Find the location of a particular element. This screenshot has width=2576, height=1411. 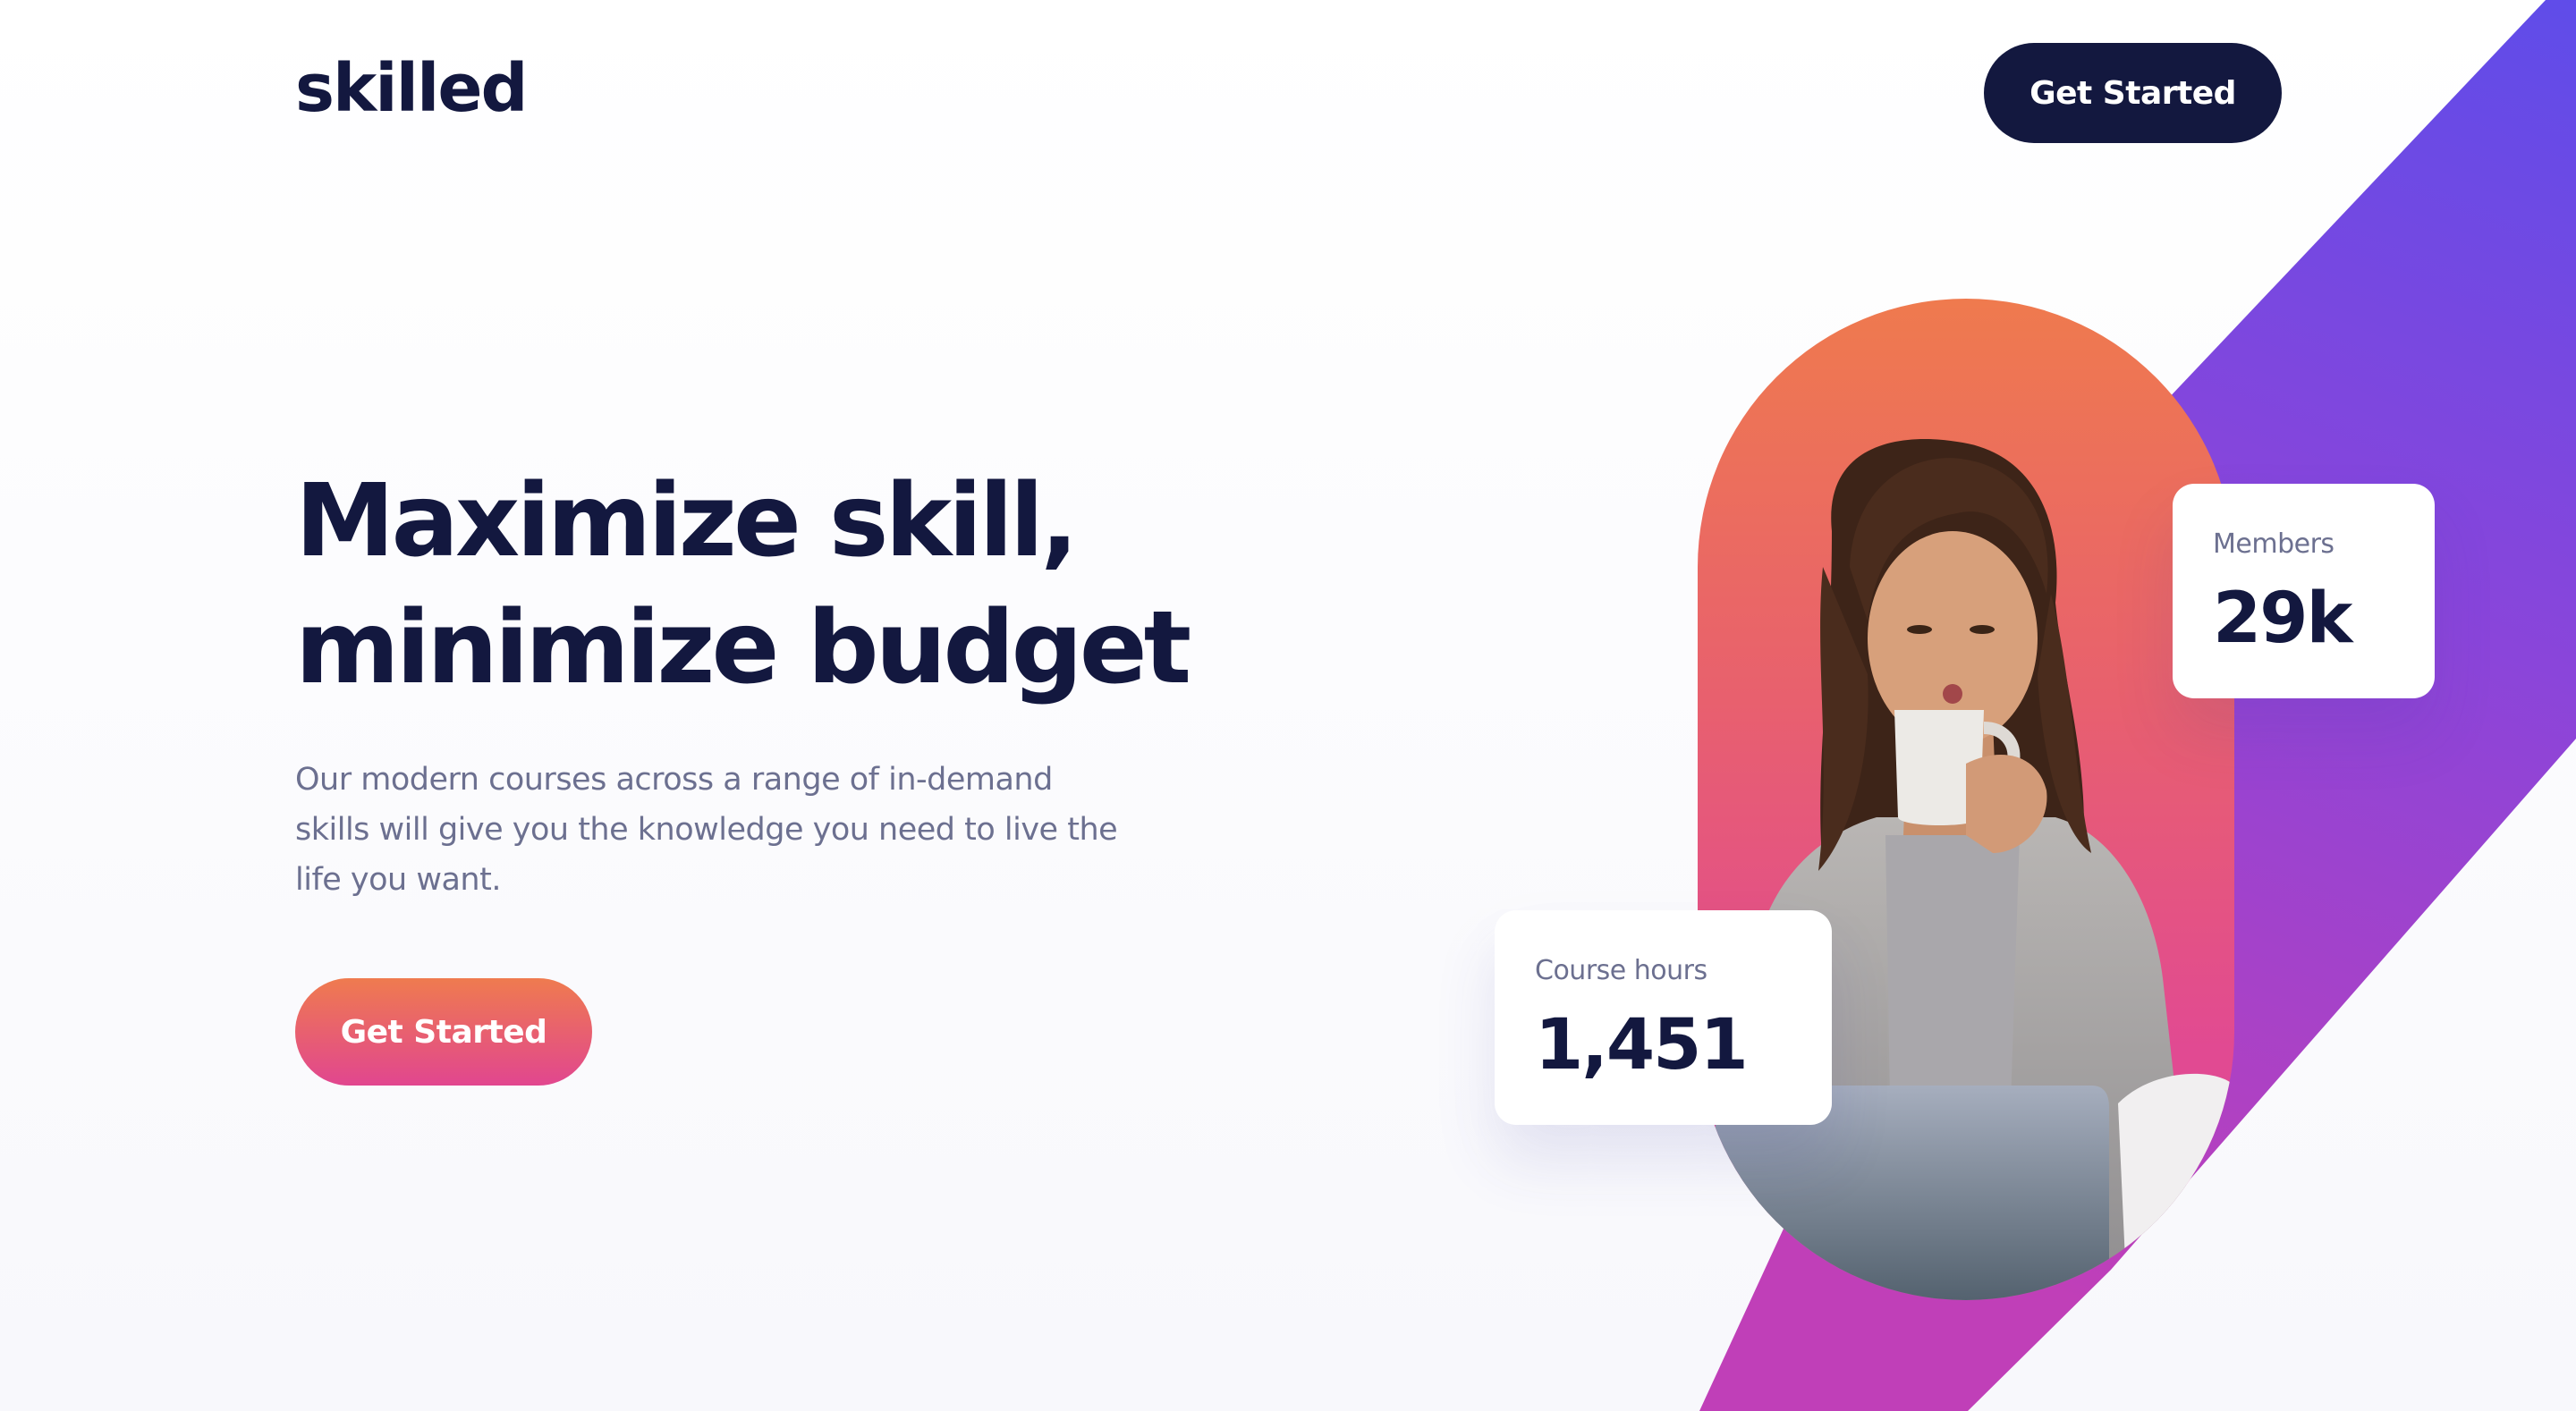

hero-headline: Maximize skill, minimize budget is located at coordinates (743, 585).